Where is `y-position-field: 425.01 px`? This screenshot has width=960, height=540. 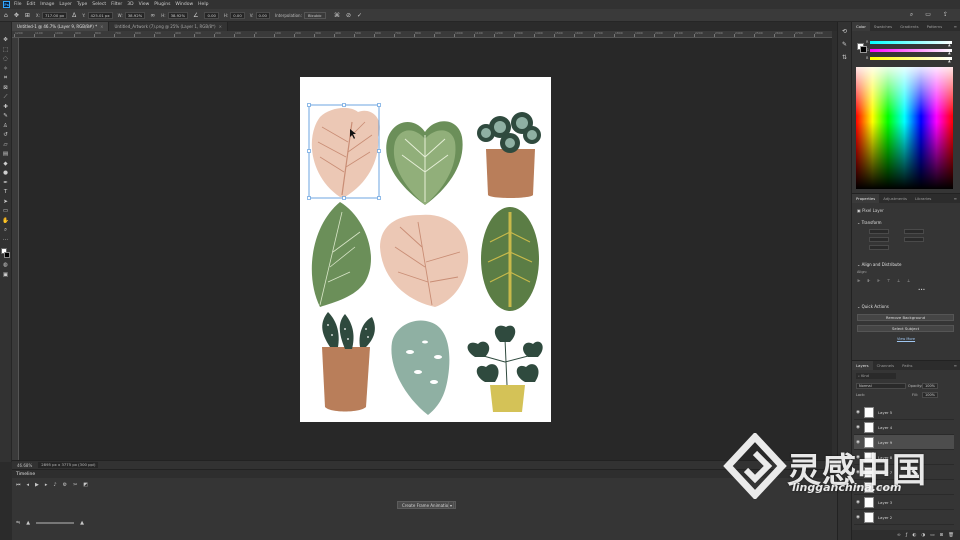 y-position-field: 425.01 px is located at coordinates (100, 15).